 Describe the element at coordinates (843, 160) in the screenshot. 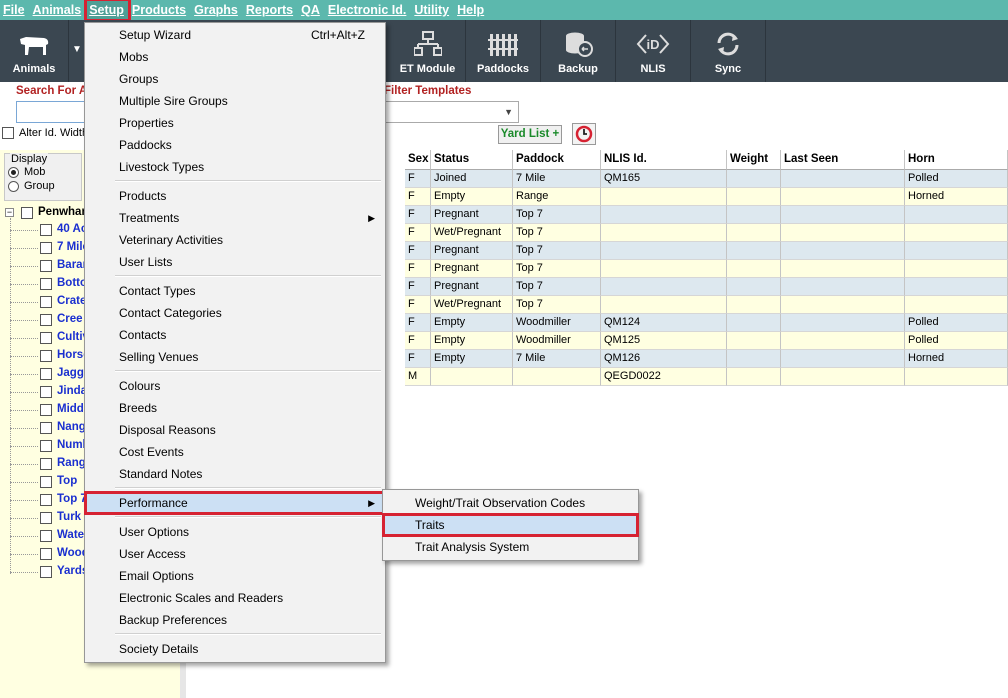

I see `column-header: Last Seen` at that location.